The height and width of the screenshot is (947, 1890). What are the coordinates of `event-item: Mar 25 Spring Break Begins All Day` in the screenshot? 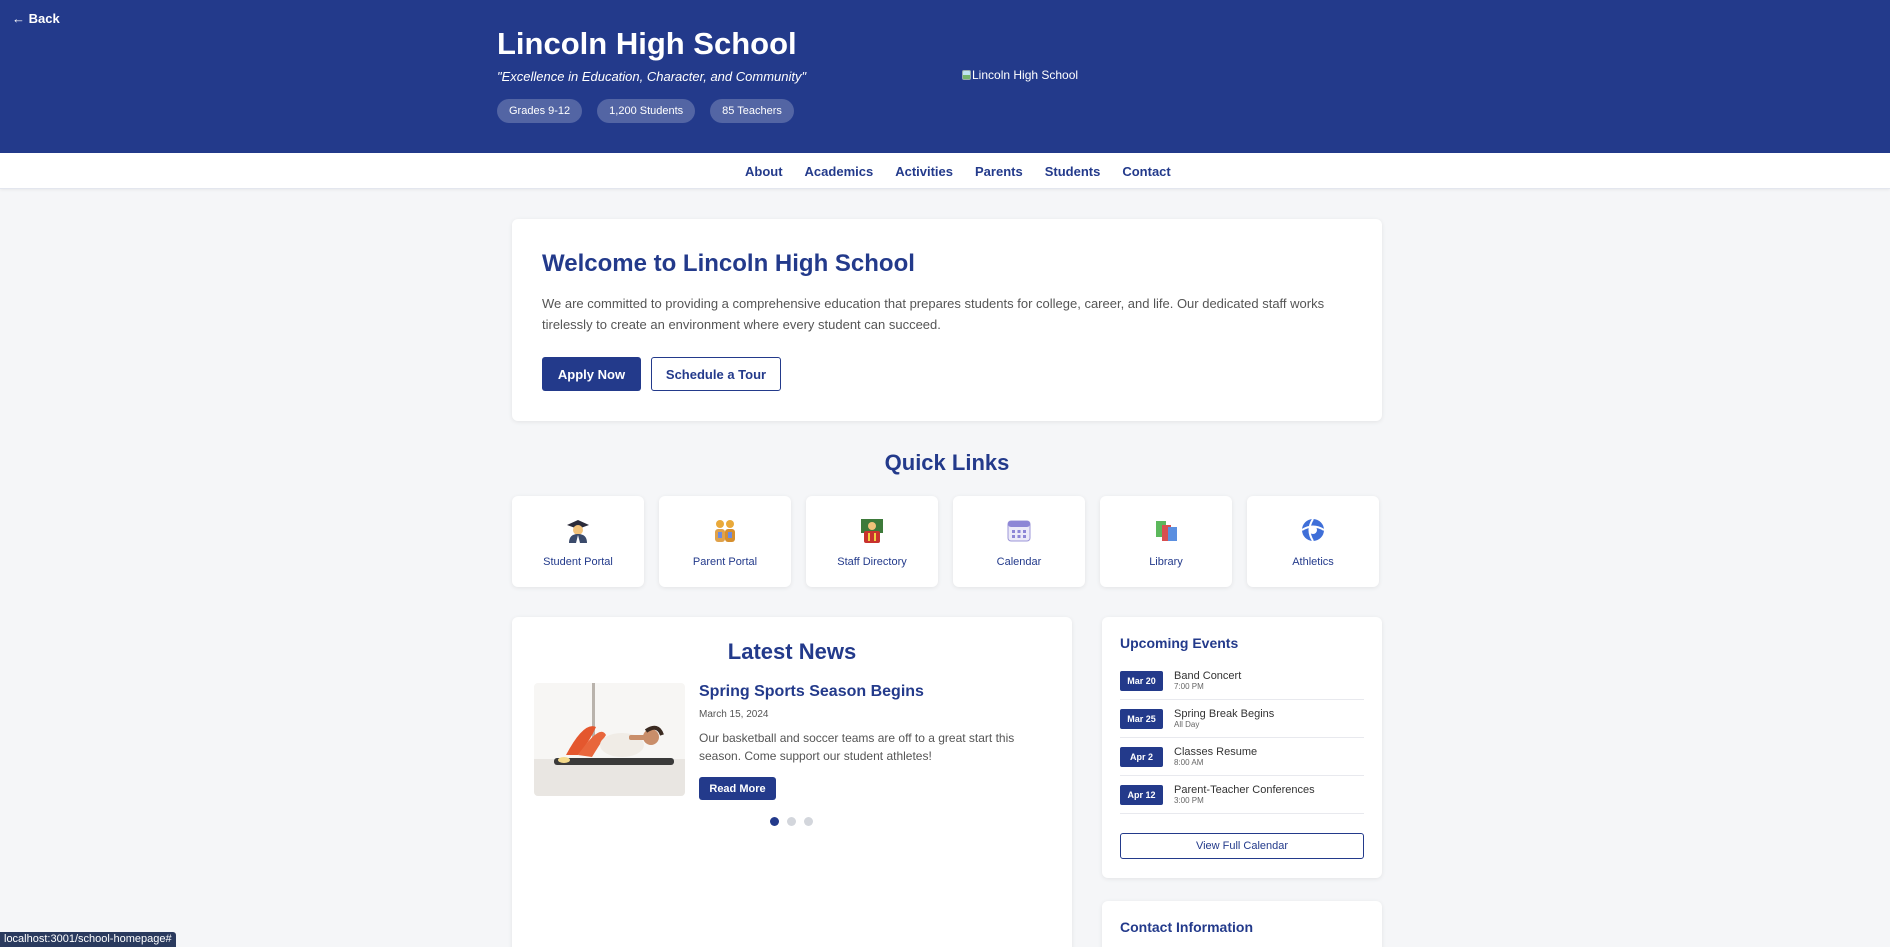 It's located at (1242, 719).